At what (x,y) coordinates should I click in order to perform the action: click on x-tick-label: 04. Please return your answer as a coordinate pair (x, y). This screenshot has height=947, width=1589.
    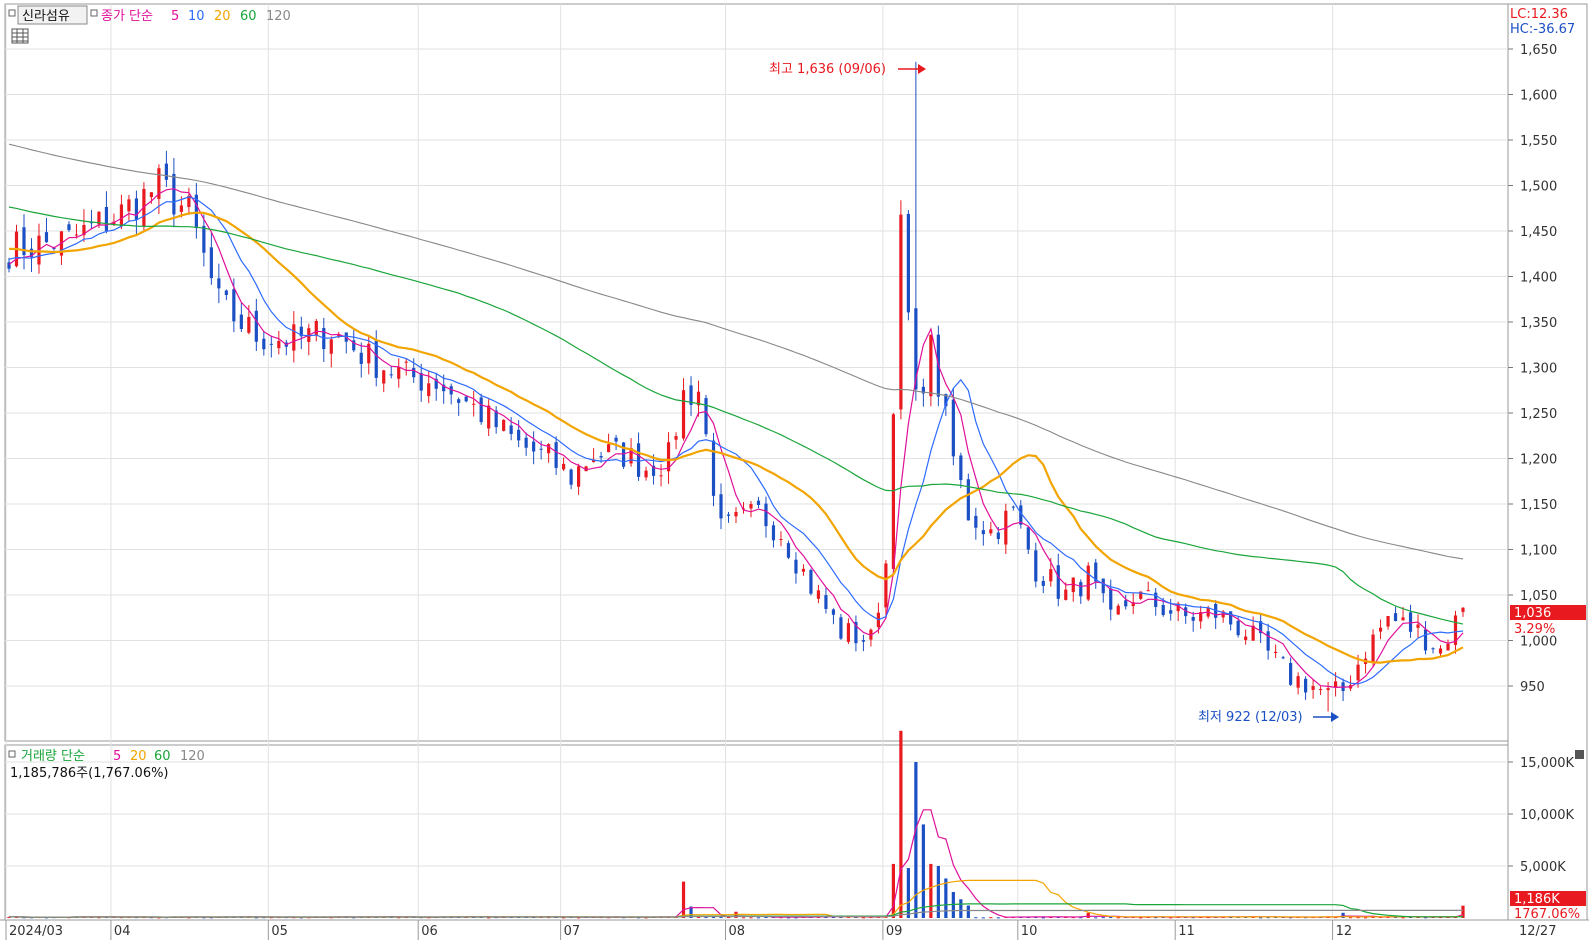
    Looking at the image, I should click on (122, 931).